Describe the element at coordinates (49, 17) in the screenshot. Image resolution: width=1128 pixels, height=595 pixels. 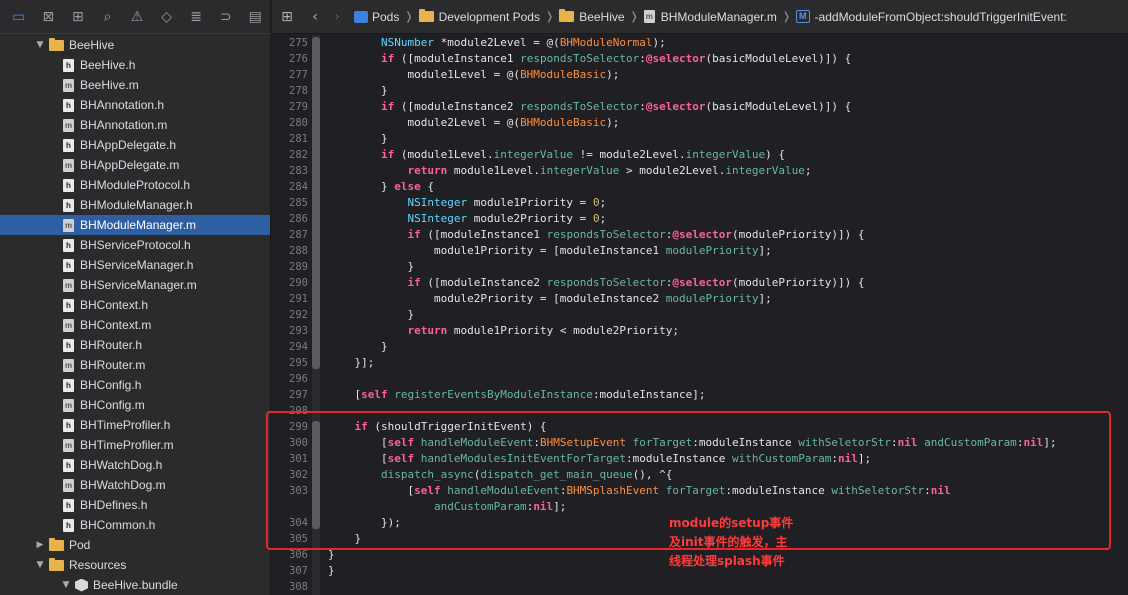
I see `source-control-icon: ⊠` at that location.